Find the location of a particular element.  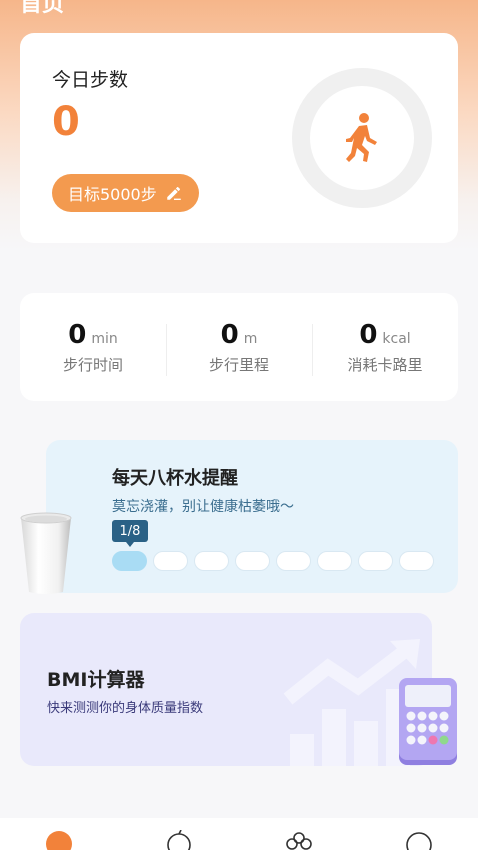

water-subtitle: 莫忘浇灌，别让健康枯萎哦～ is located at coordinates (203, 507).